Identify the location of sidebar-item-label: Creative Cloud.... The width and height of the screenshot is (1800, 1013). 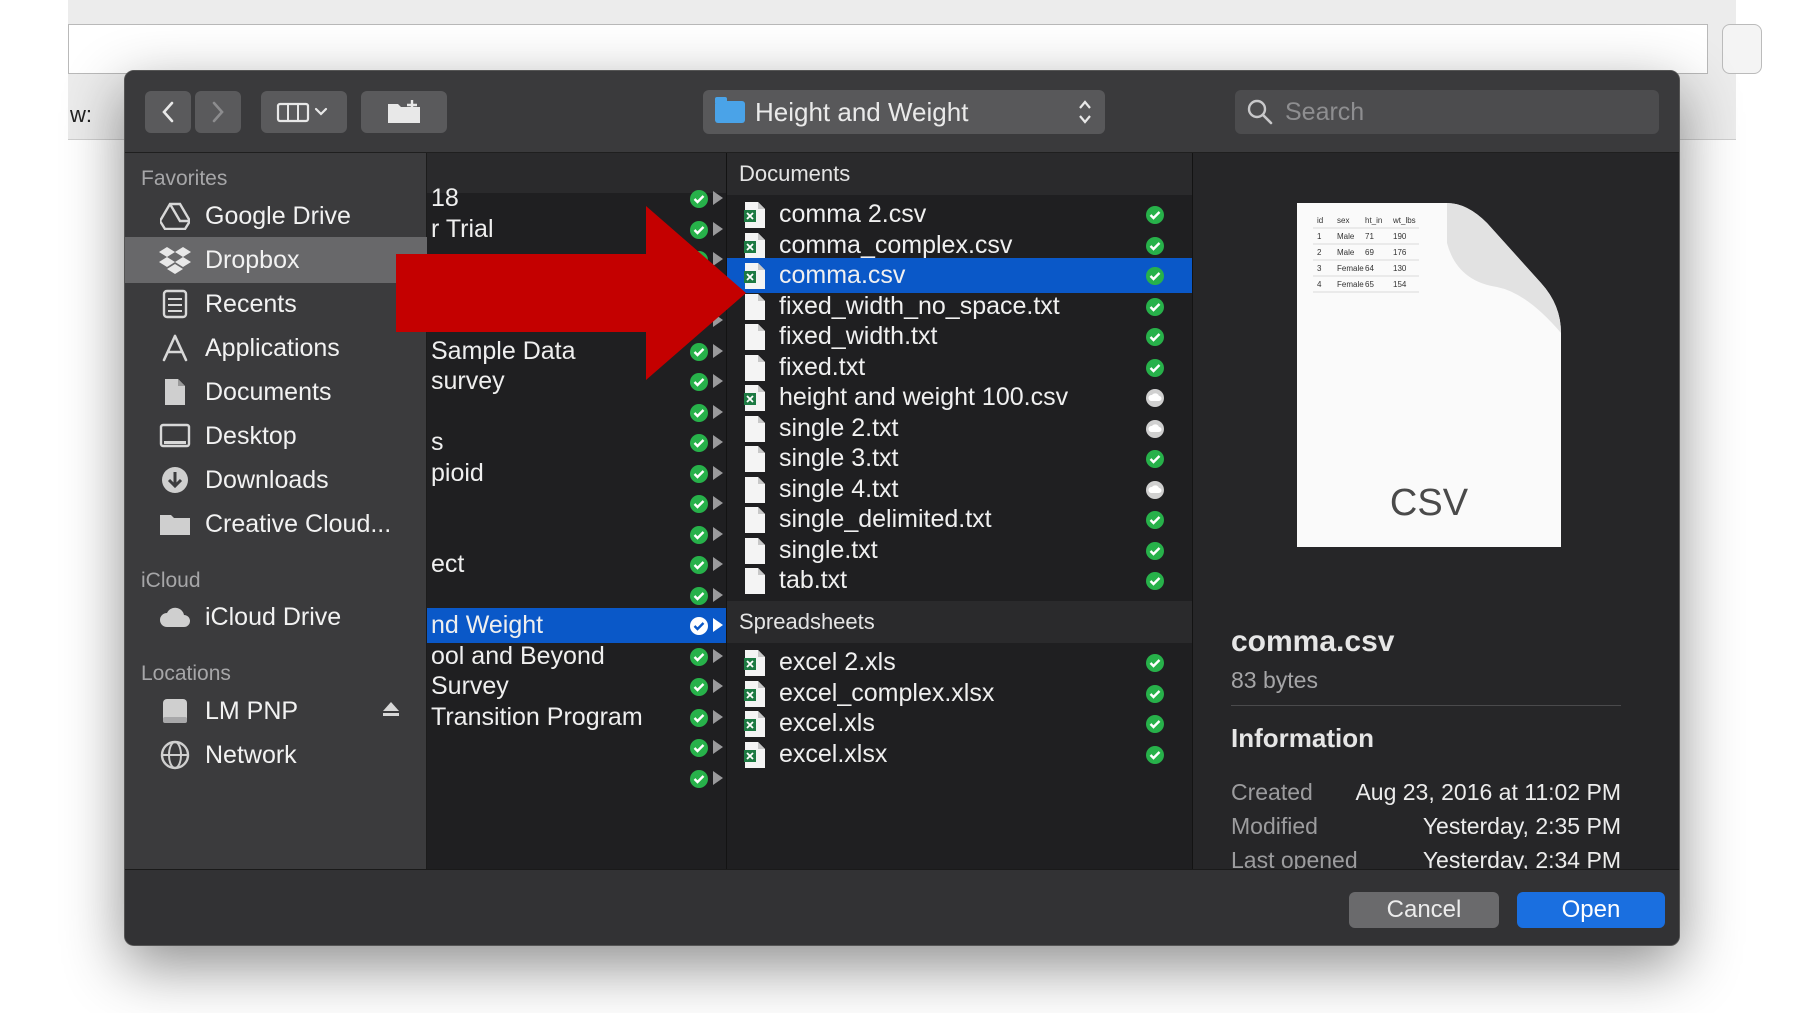
(298, 523).